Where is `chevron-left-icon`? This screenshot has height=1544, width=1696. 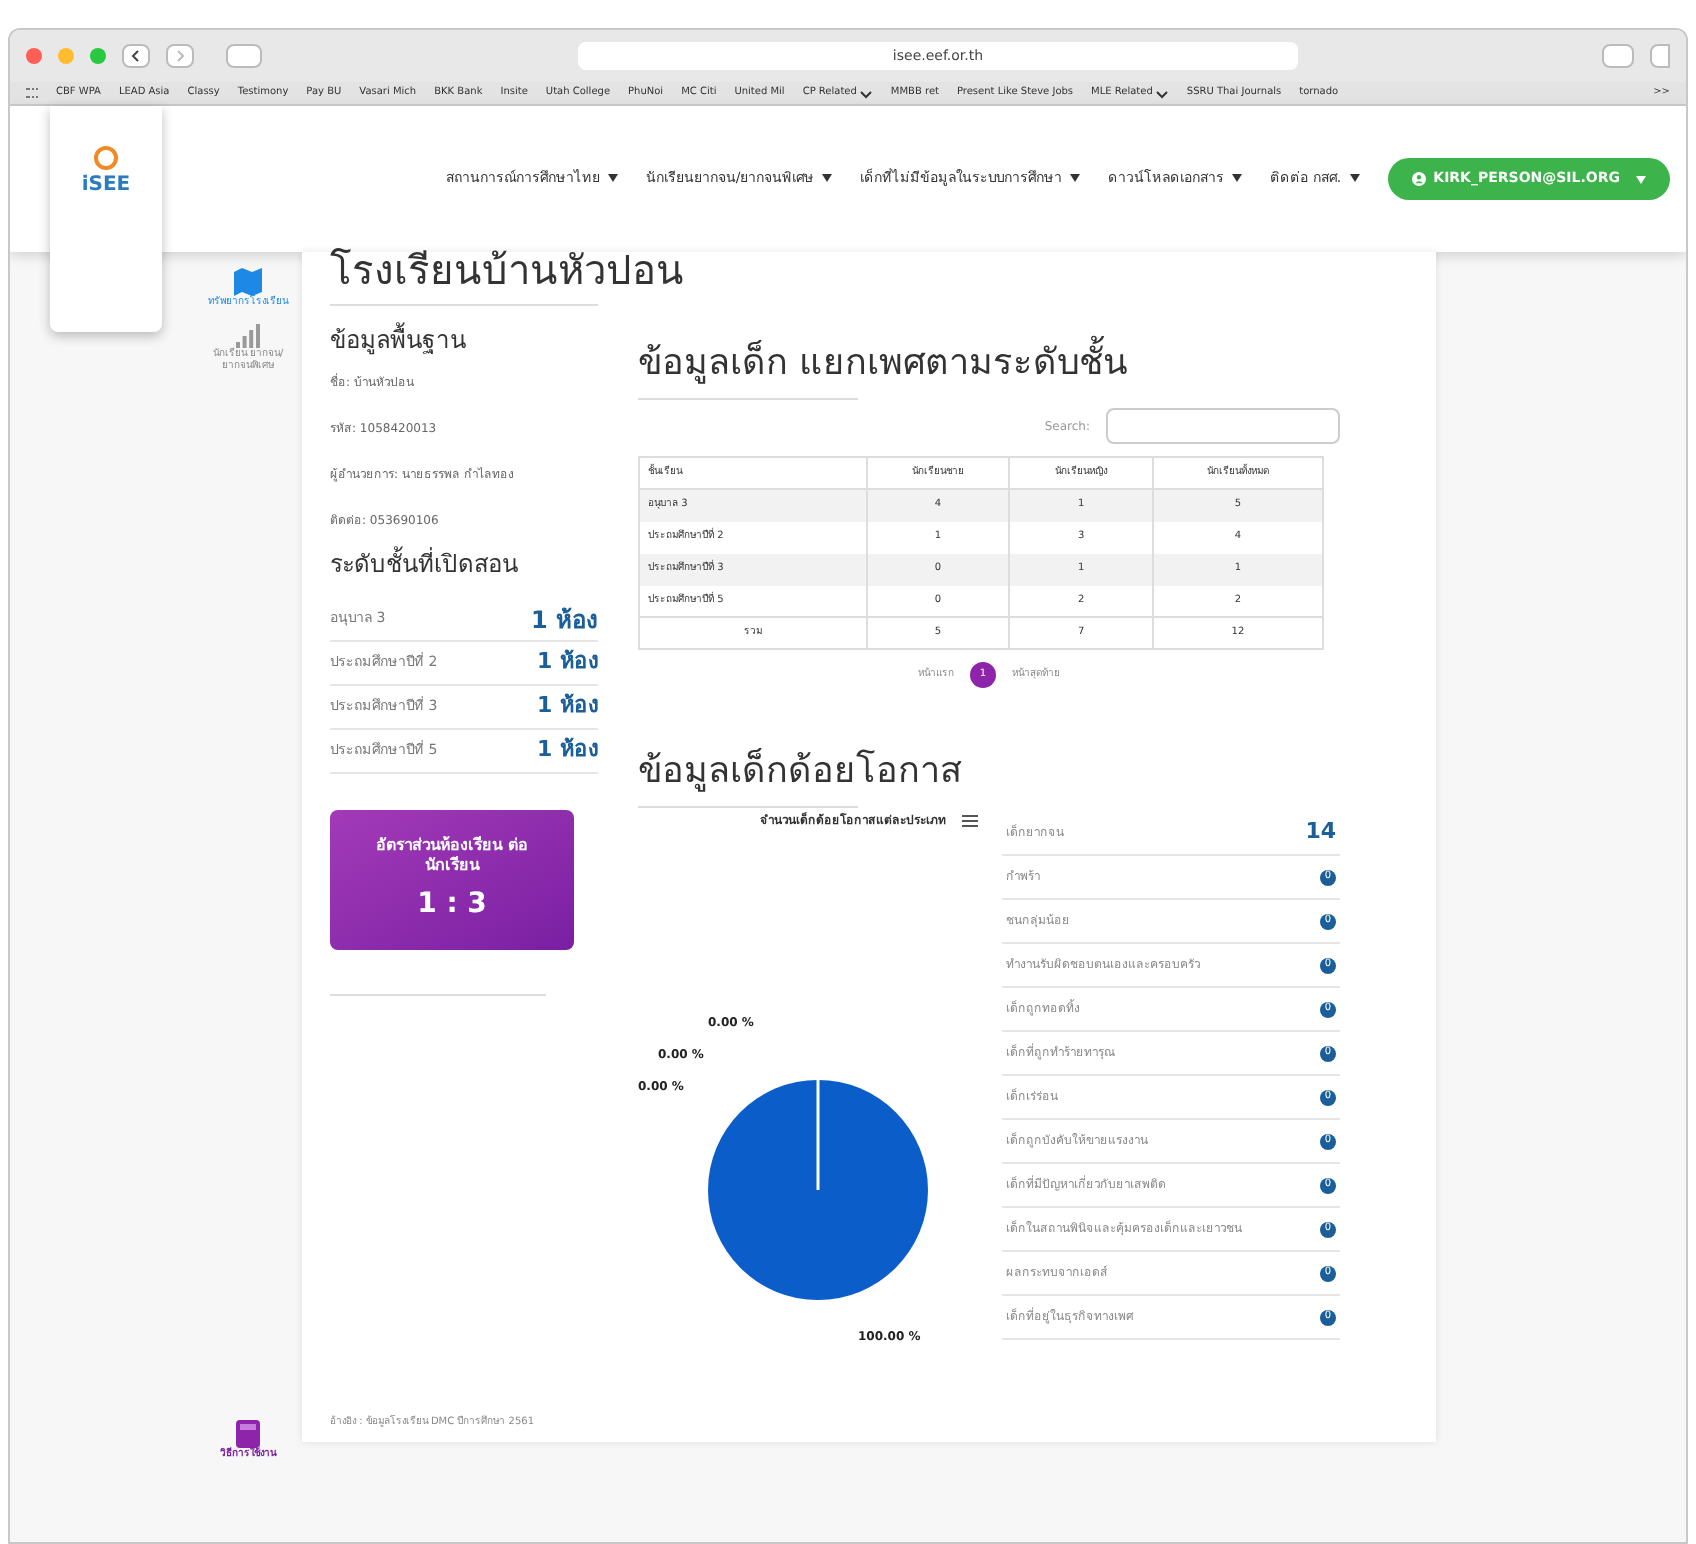
chevron-left-icon is located at coordinates (136, 56).